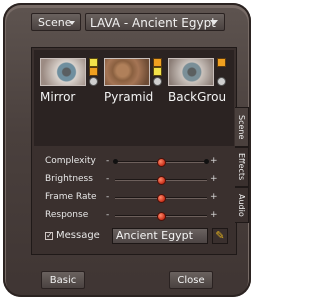 Image resolution: width=320 pixels, height=300 pixels. I want to click on thumbnail-label: Pyramid, so click(129, 97).